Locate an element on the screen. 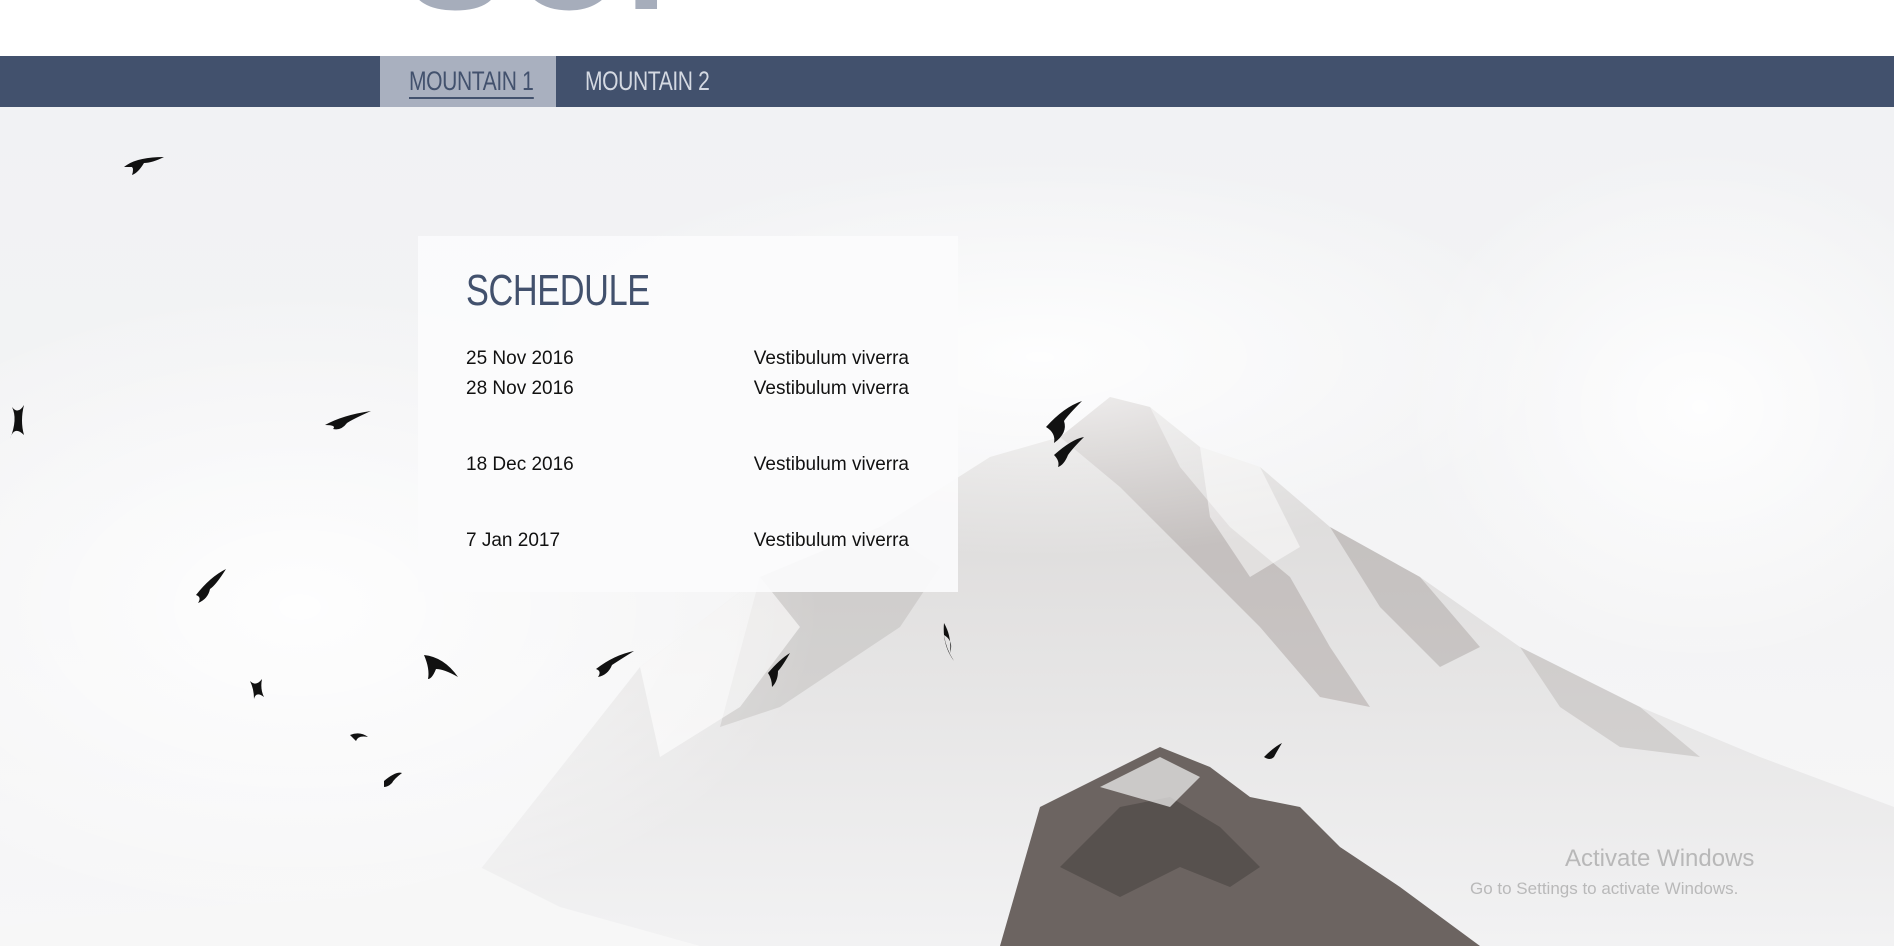 Image resolution: width=1894 pixels, height=946 pixels. schedule-row: 28 Nov 2016 Vestibulum viverra is located at coordinates (687, 391).